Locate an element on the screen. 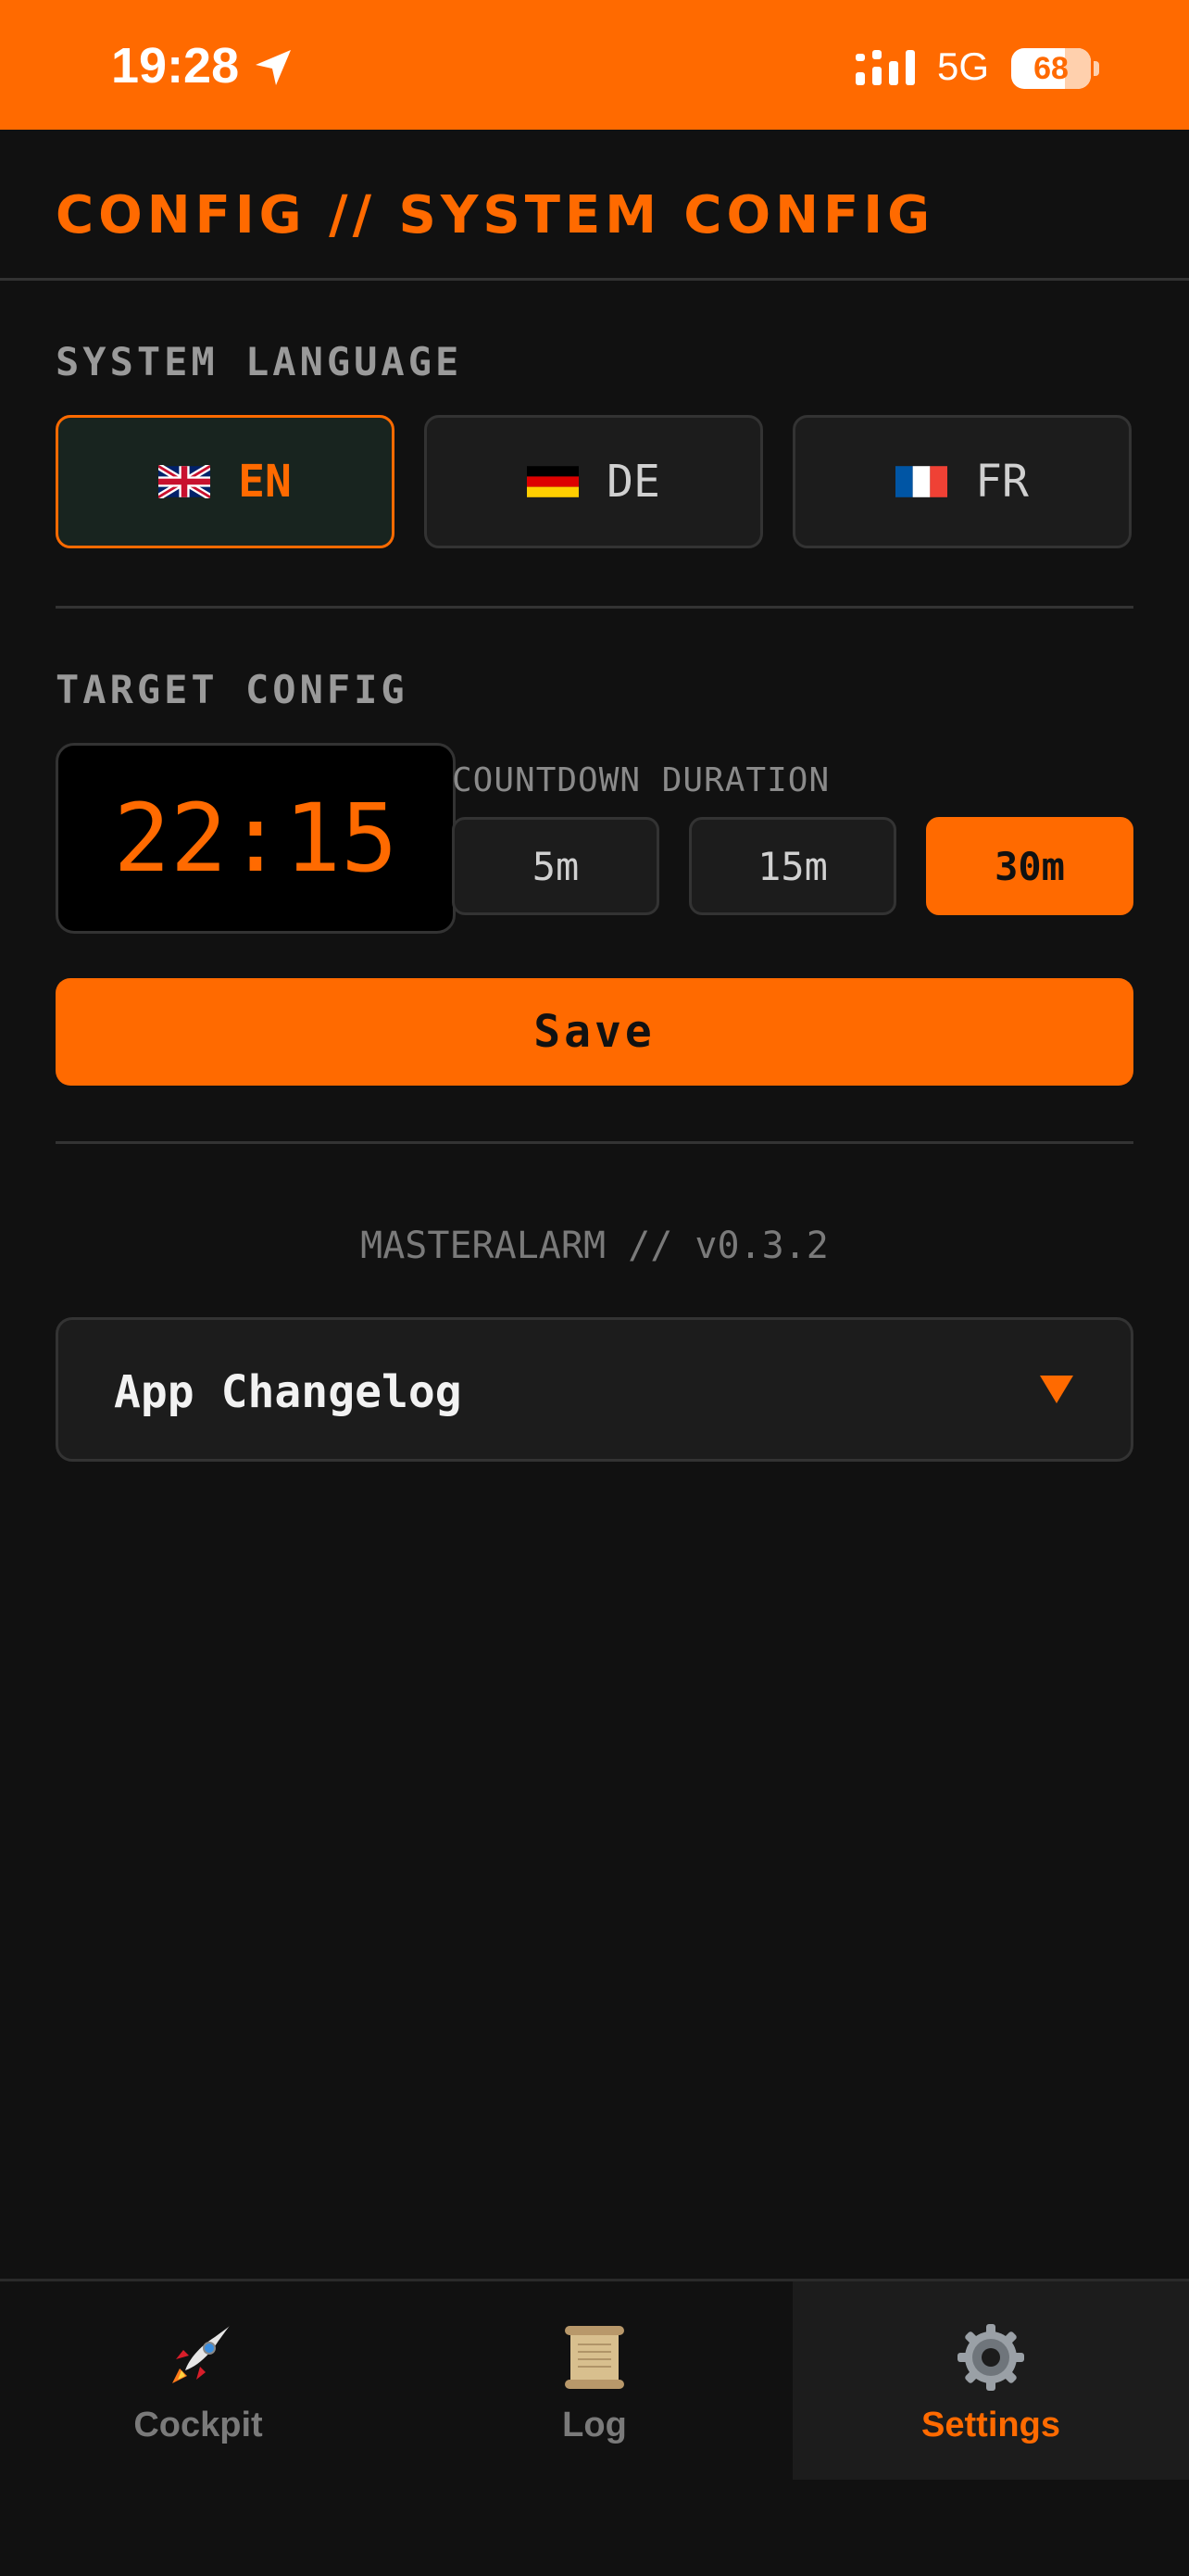 This screenshot has width=1189, height=2576. target-time-picker: 22:15 is located at coordinates (256, 838).